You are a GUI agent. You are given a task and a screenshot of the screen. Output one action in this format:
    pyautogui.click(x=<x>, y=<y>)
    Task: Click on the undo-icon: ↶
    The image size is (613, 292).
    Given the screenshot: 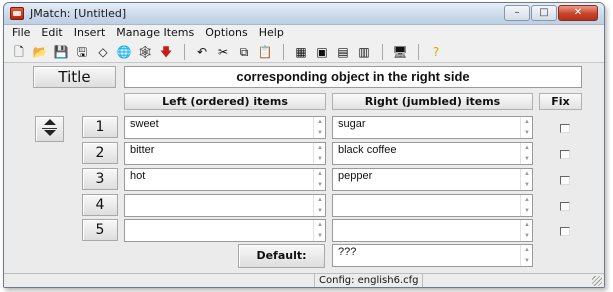 What is the action you would take?
    pyautogui.click(x=202, y=52)
    